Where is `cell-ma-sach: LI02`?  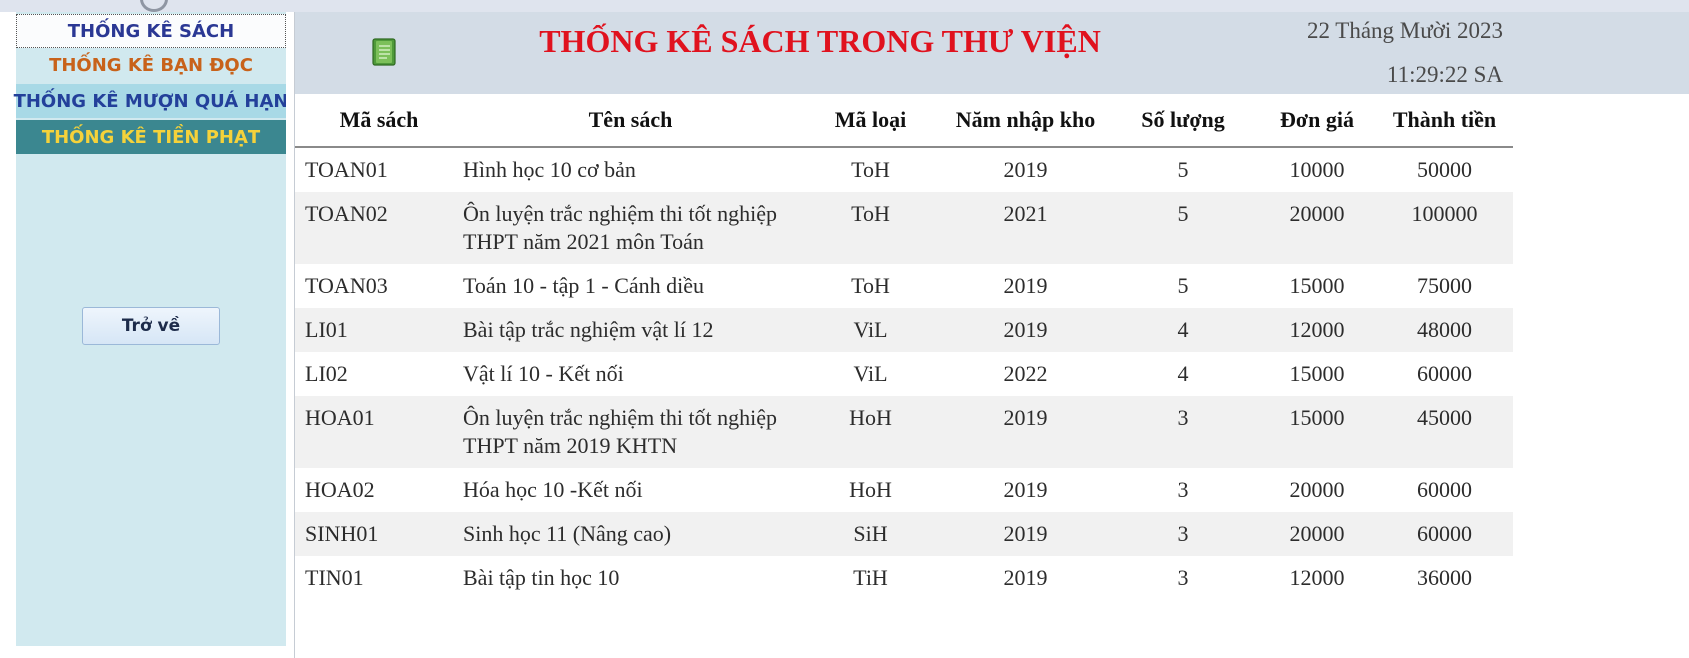 cell-ma-sach: LI02 is located at coordinates (326, 373).